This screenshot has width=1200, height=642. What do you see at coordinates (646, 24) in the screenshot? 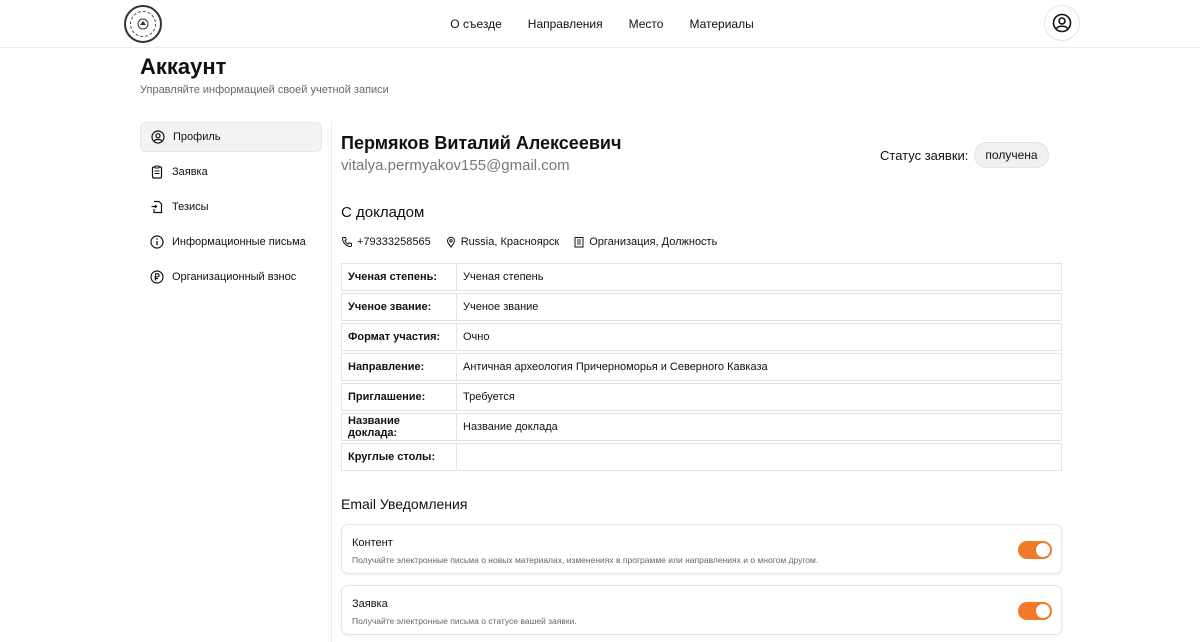
I see `nav-place: Место` at bounding box center [646, 24].